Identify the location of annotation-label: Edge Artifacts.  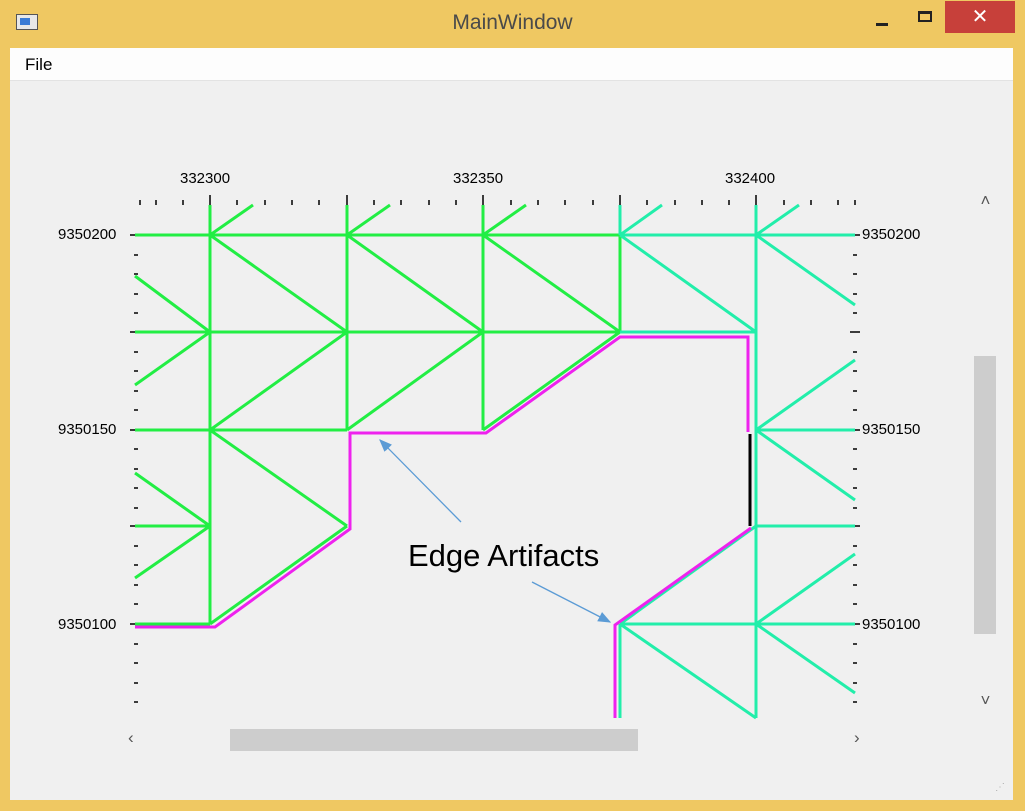
(504, 555).